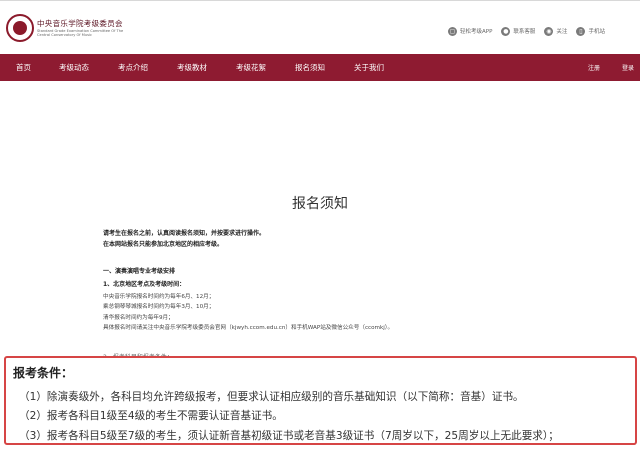 The width and height of the screenshot is (640, 449). What do you see at coordinates (80, 23) in the screenshot?
I see `logo-chinese-name: 中央音乐学院考级委员会` at bounding box center [80, 23].